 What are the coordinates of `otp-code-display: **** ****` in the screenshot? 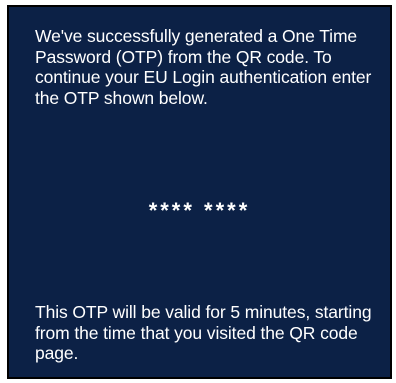 It's located at (199, 210).